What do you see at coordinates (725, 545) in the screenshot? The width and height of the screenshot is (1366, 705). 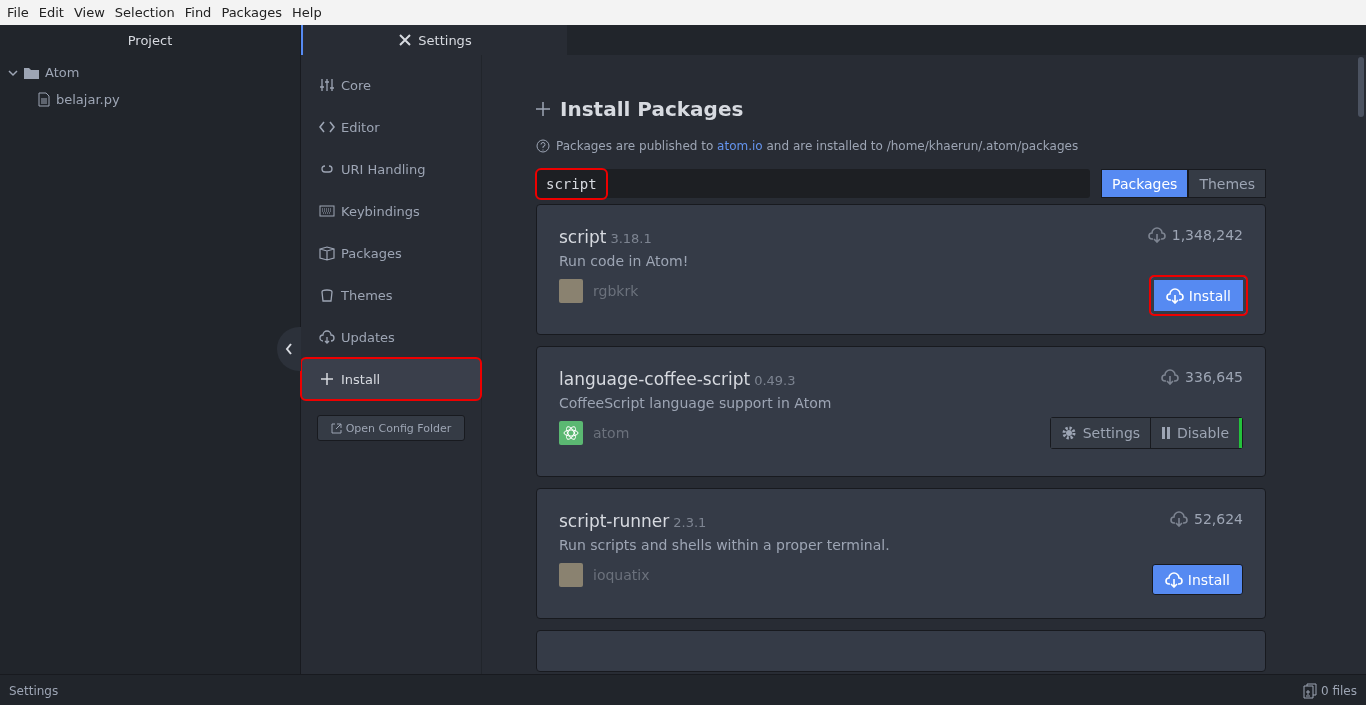 I see `package-description: Run scripts and shells within a proper terminal.` at bounding box center [725, 545].